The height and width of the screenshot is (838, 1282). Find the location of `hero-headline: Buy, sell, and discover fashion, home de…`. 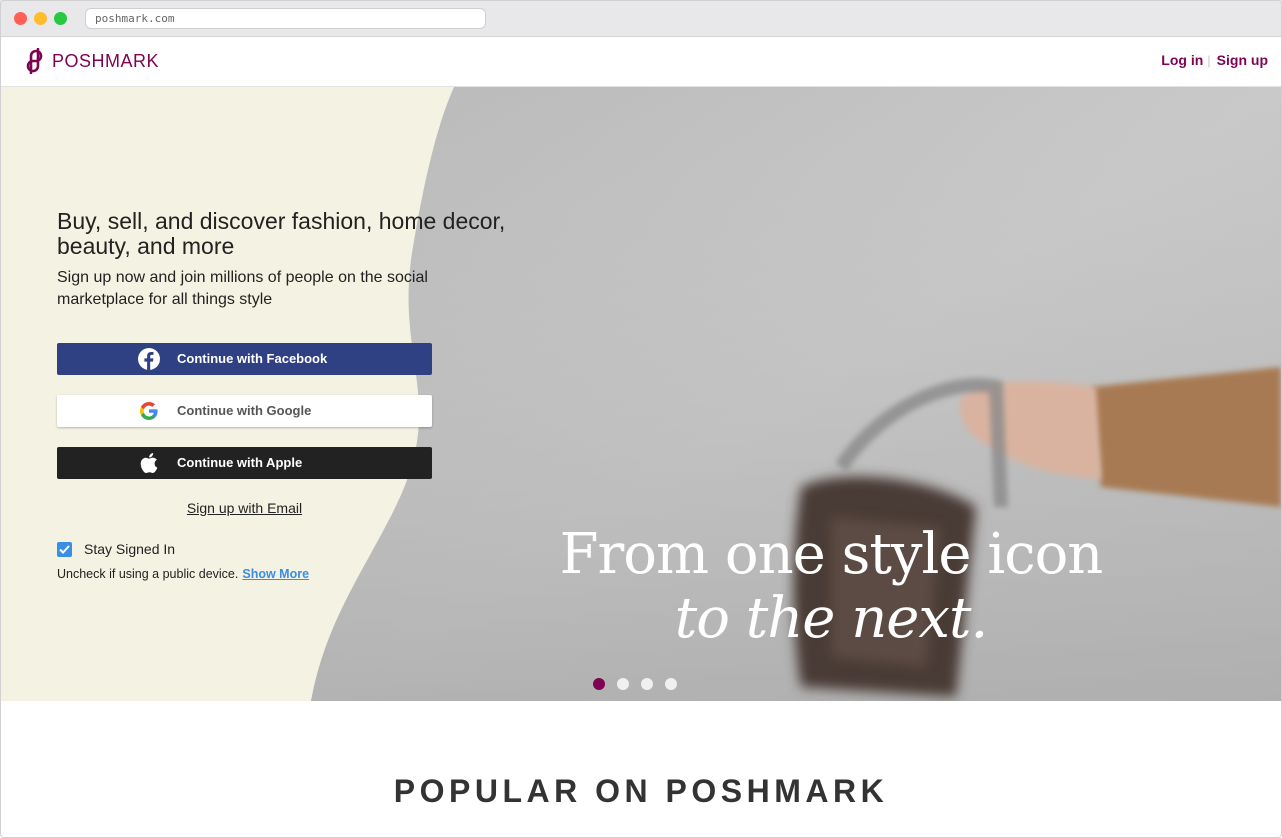

hero-headline: Buy, sell, and discover fashion, home de… is located at coordinates (281, 233).